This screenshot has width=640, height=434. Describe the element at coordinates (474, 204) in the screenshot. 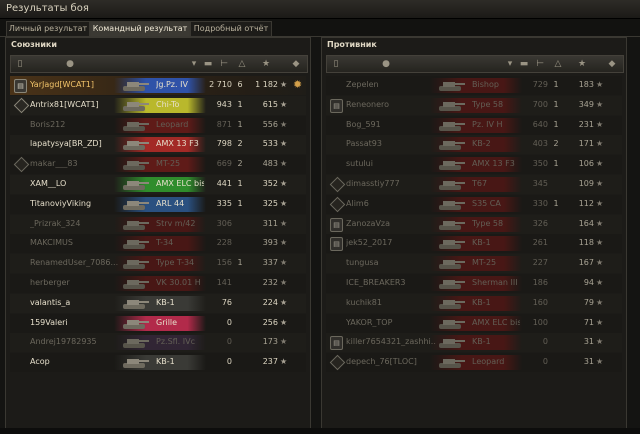

I see `table-row: Alim6 S35 CA 330 1 112 ★` at that location.